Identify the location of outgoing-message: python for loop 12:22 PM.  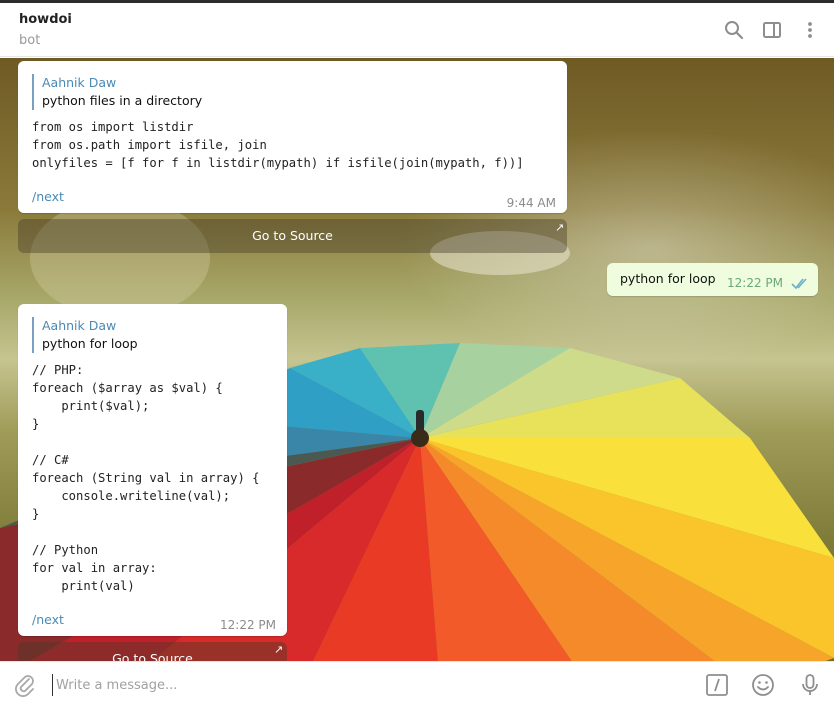
(712, 279).